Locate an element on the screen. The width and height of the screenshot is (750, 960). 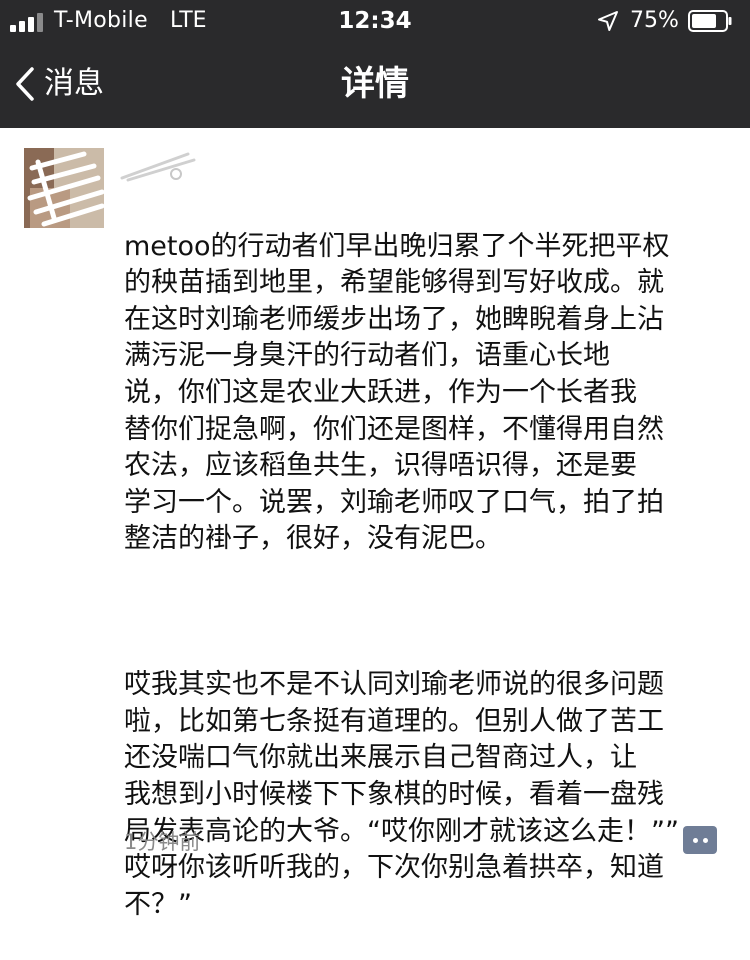
avatar-image is located at coordinates (64, 188).